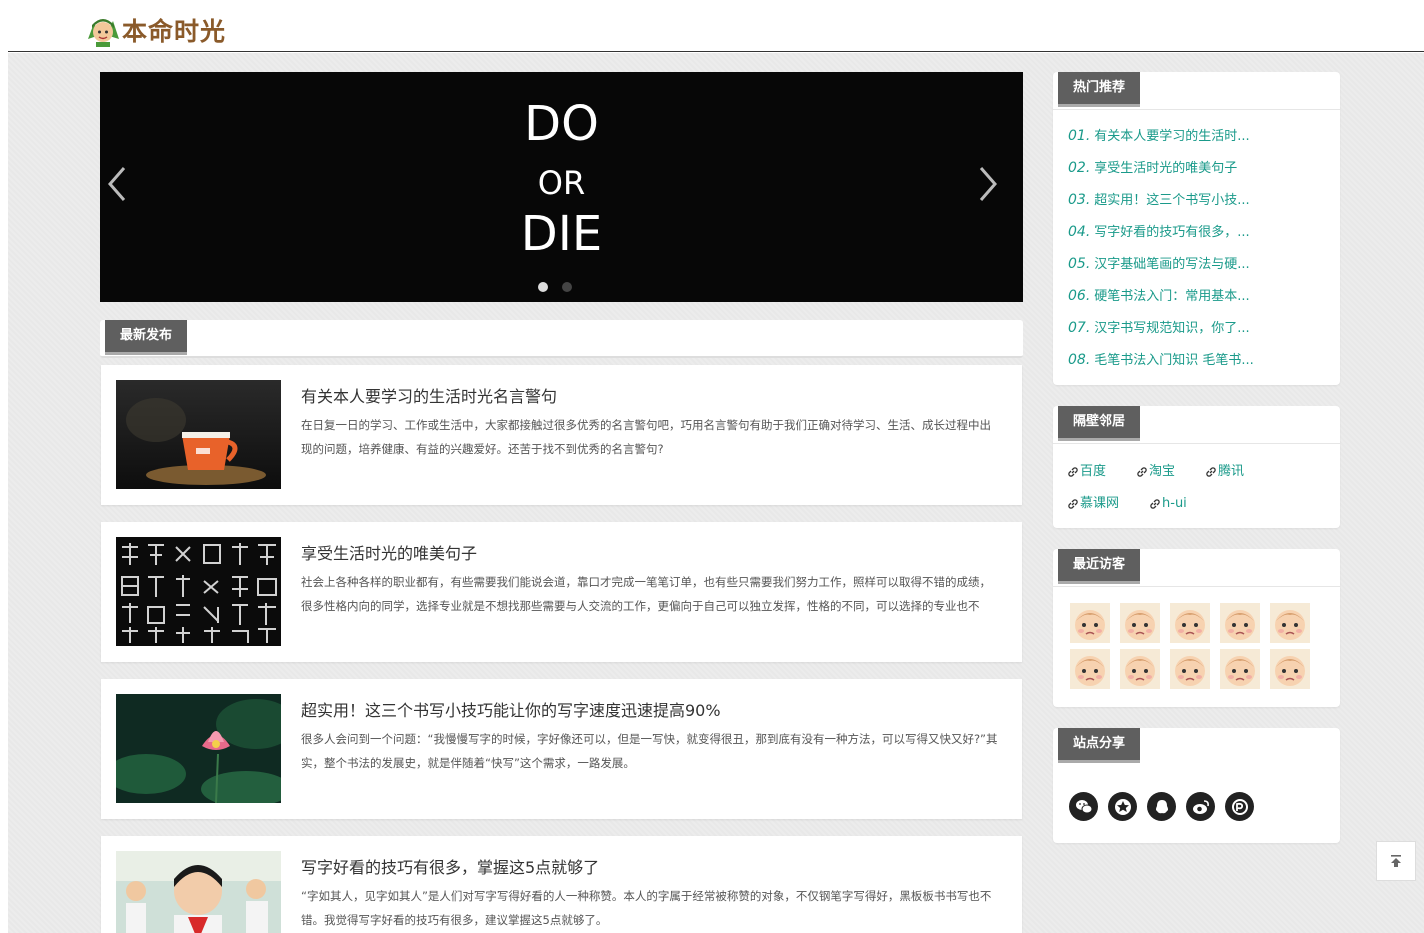  What do you see at coordinates (716, 26) in the screenshot?
I see `site-header: 本命时光` at bounding box center [716, 26].